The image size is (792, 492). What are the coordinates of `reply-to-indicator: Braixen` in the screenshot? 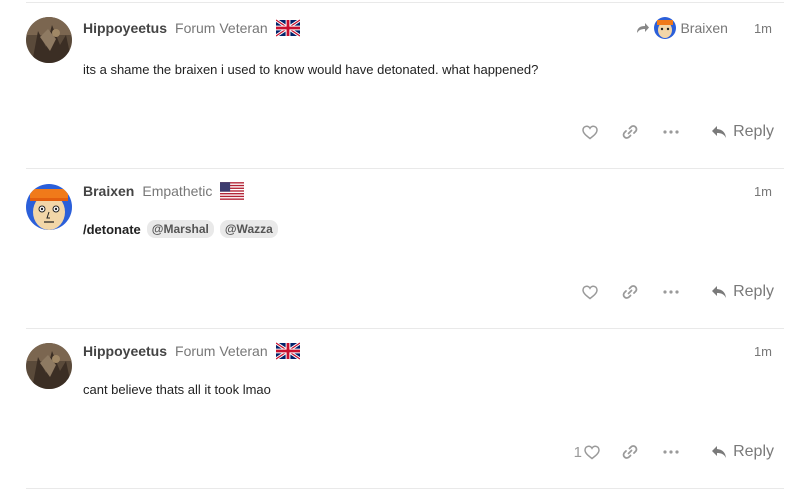 It's located at (682, 28).